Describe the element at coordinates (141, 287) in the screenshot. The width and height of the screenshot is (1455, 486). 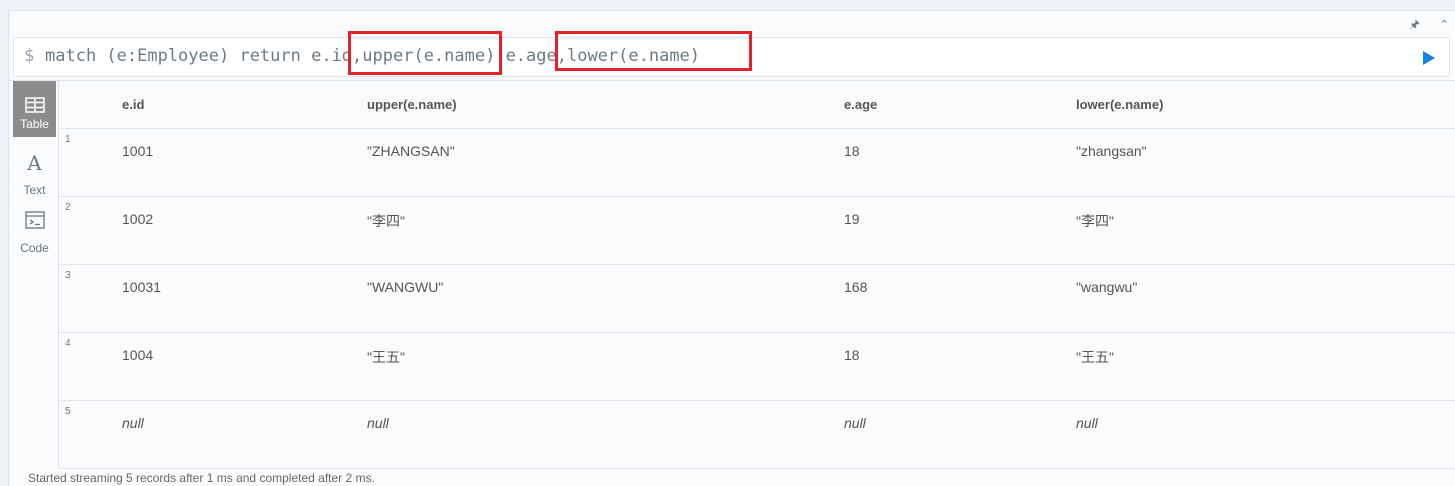
I see `table-cell: 10031` at that location.